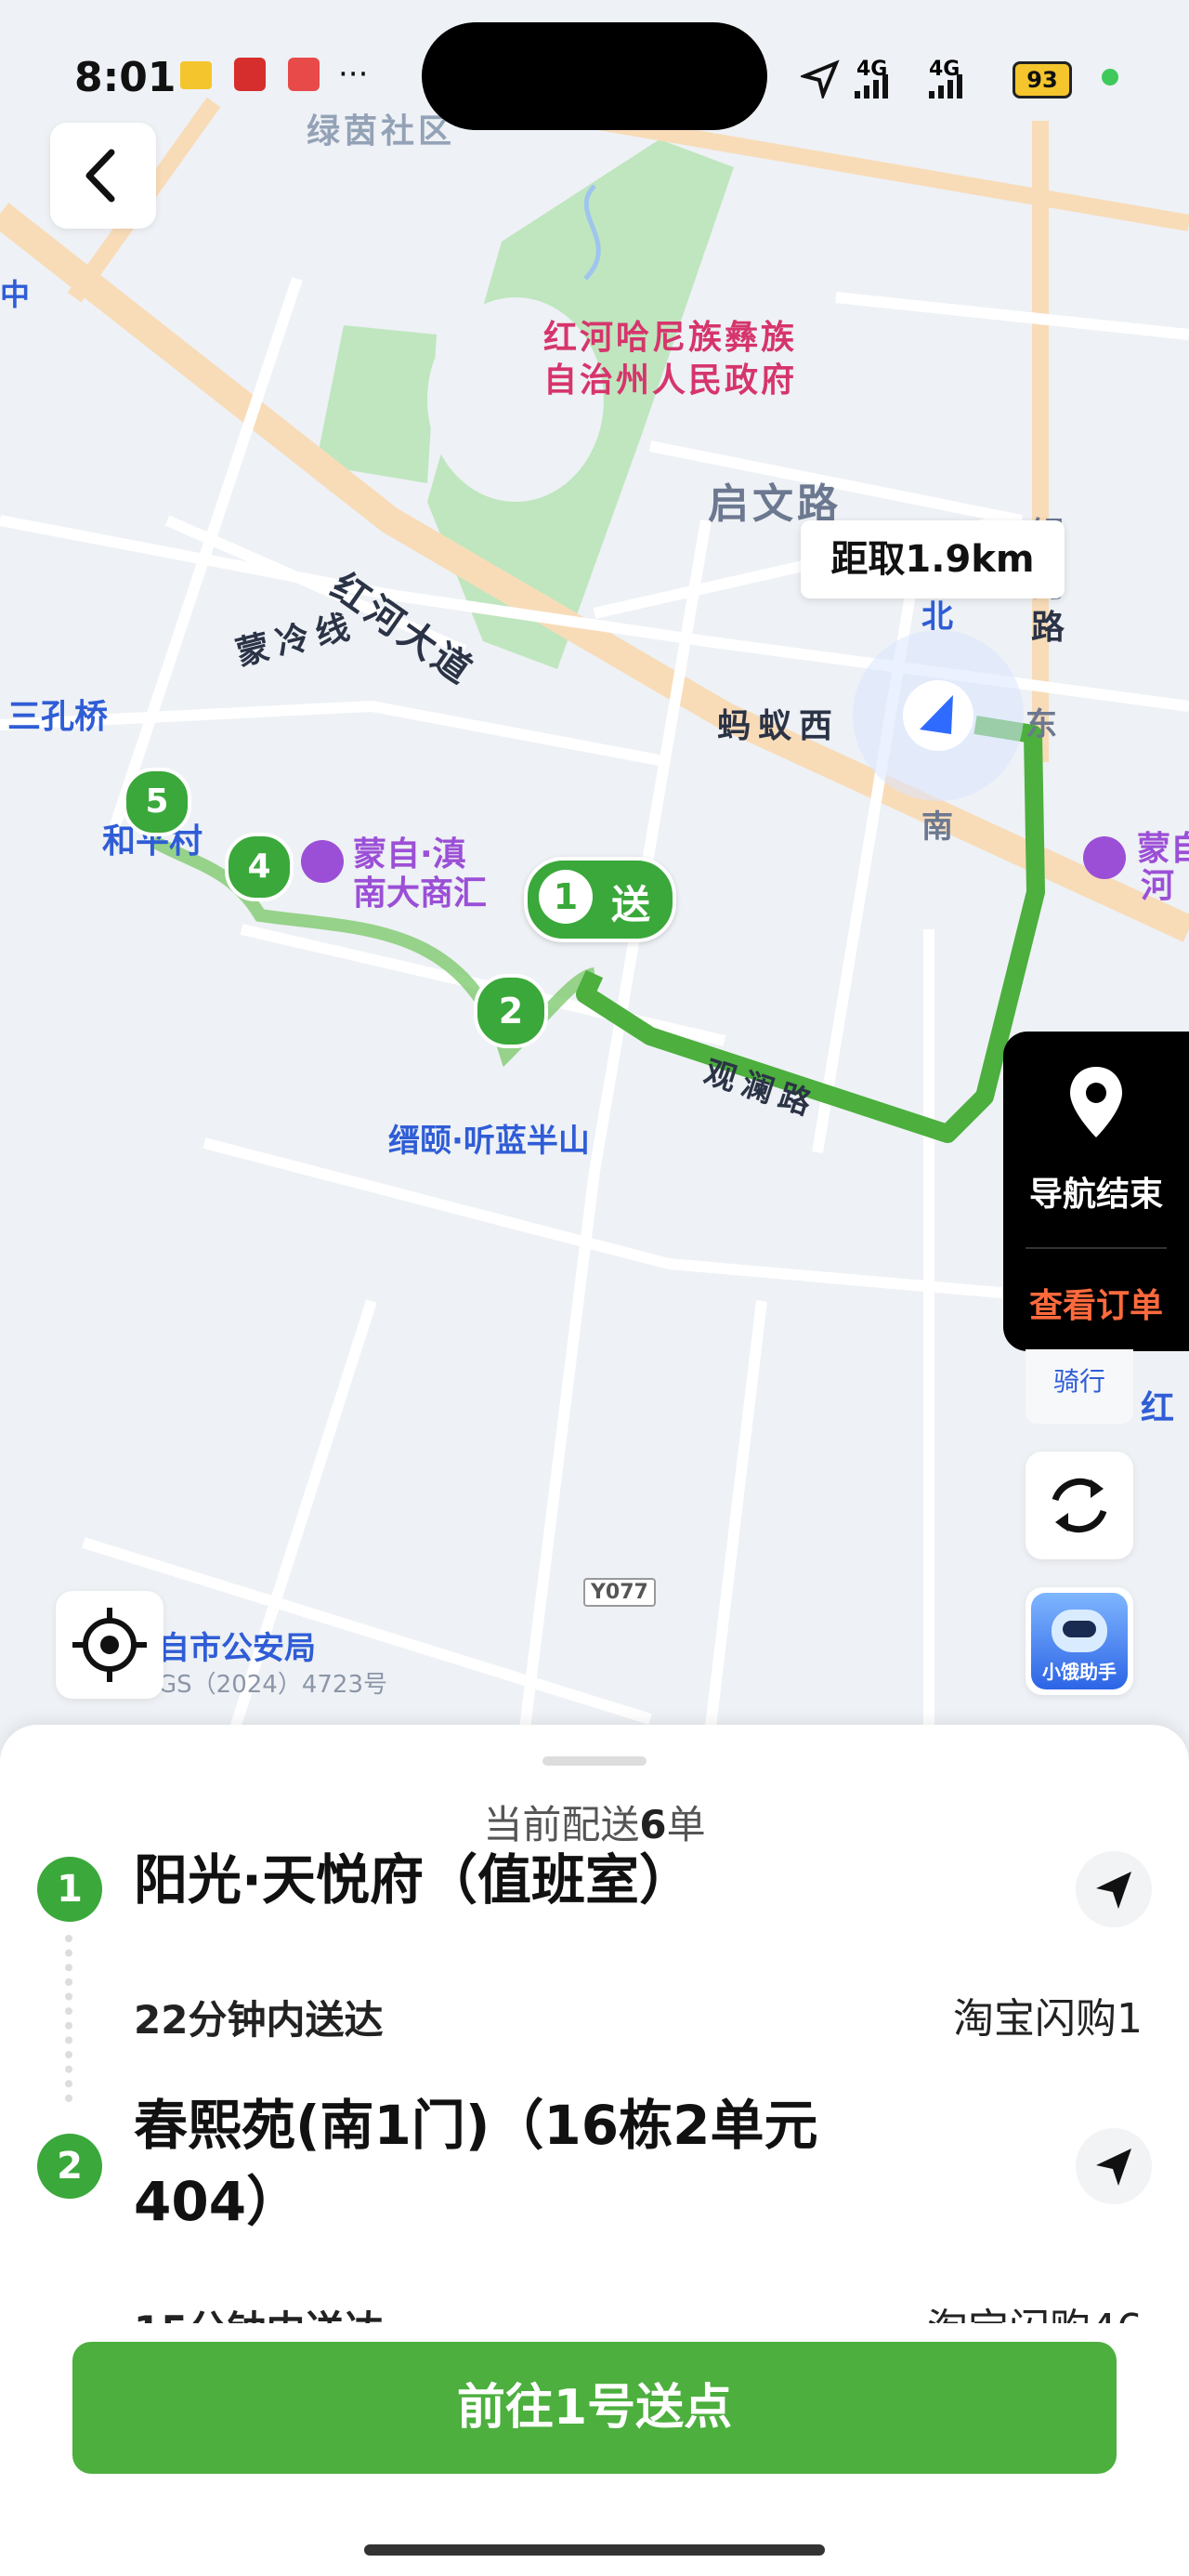  I want to click on pin-1-deliver-tag: 送, so click(631, 904).